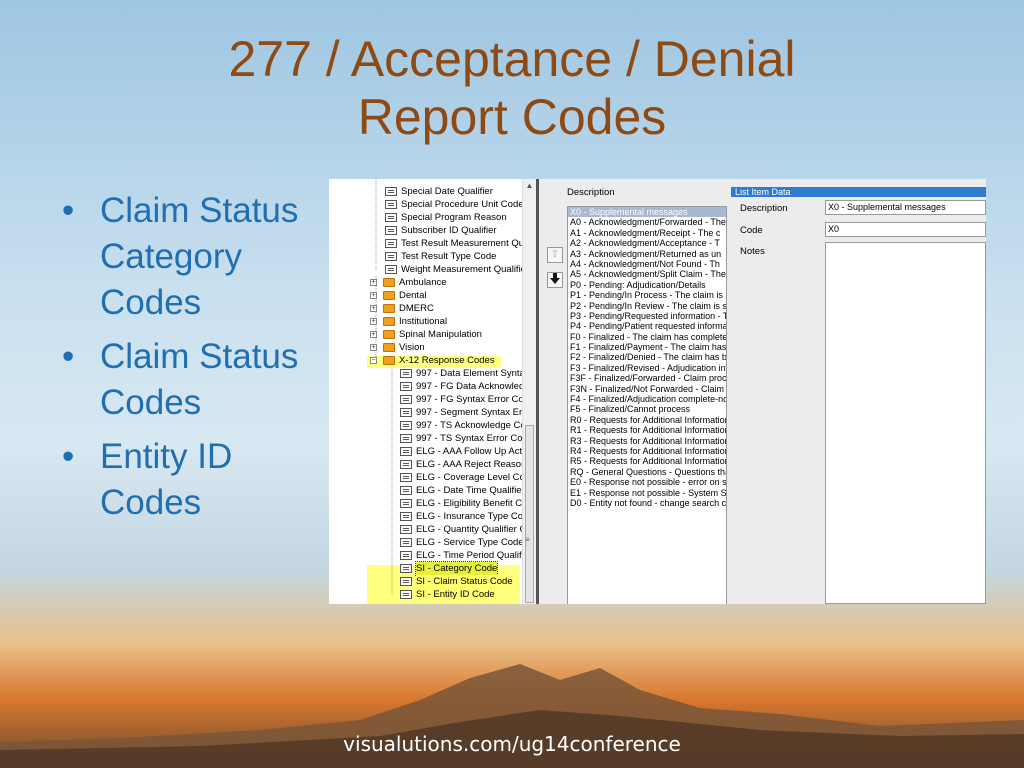 The height and width of the screenshot is (768, 1024). I want to click on list-item: F0 - Finalized - The claim has completed, so click(647, 337).